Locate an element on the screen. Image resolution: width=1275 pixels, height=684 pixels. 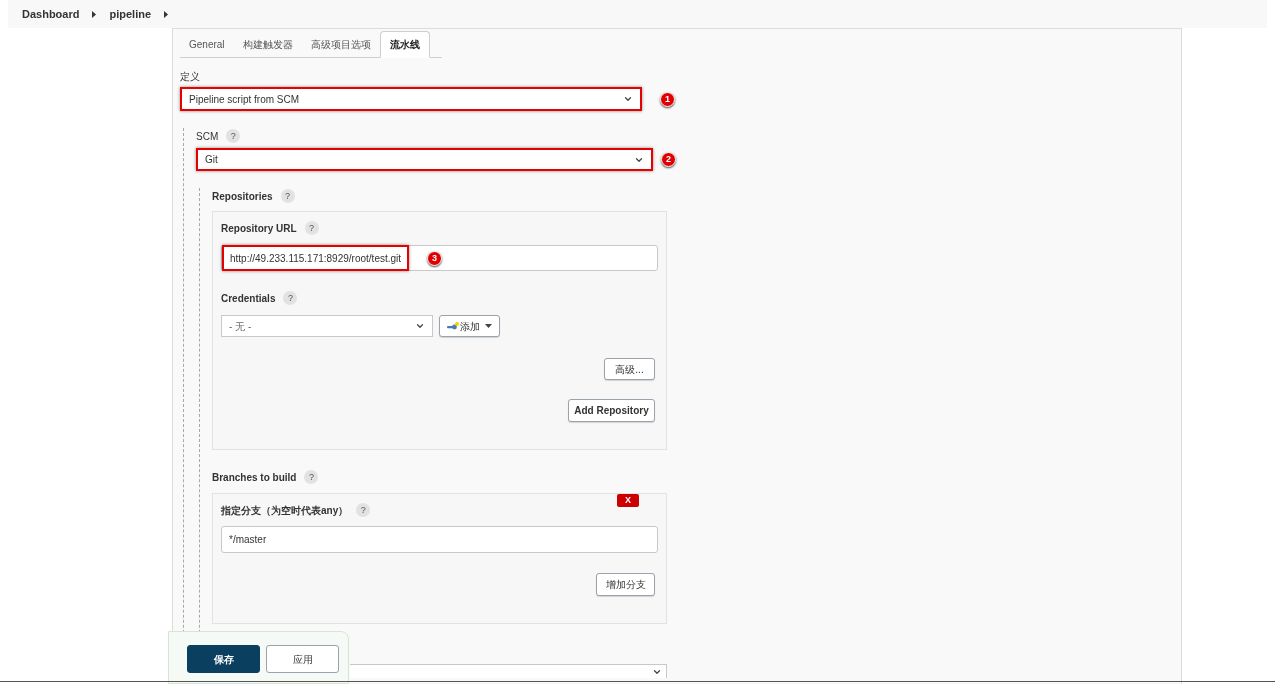
field-label: SCM is located at coordinates (207, 136).